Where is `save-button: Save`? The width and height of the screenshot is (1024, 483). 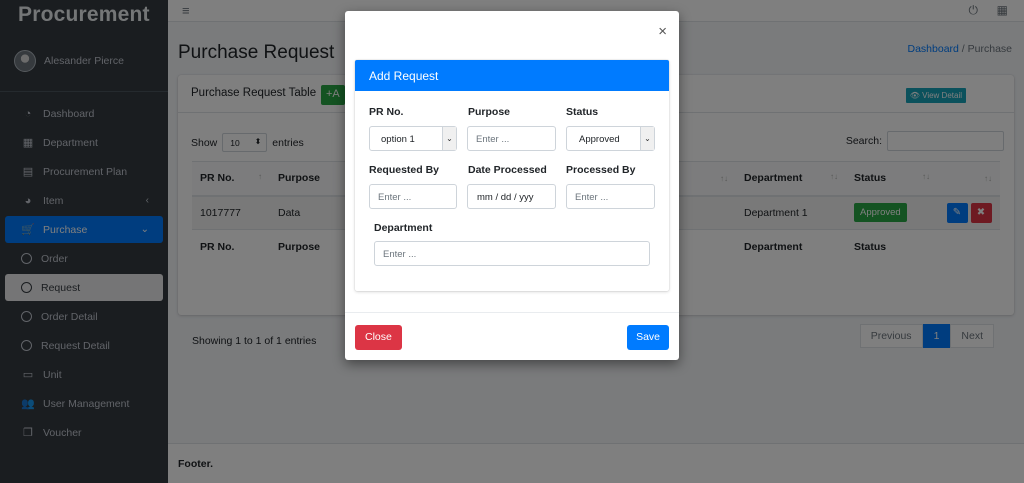 save-button: Save is located at coordinates (648, 337).